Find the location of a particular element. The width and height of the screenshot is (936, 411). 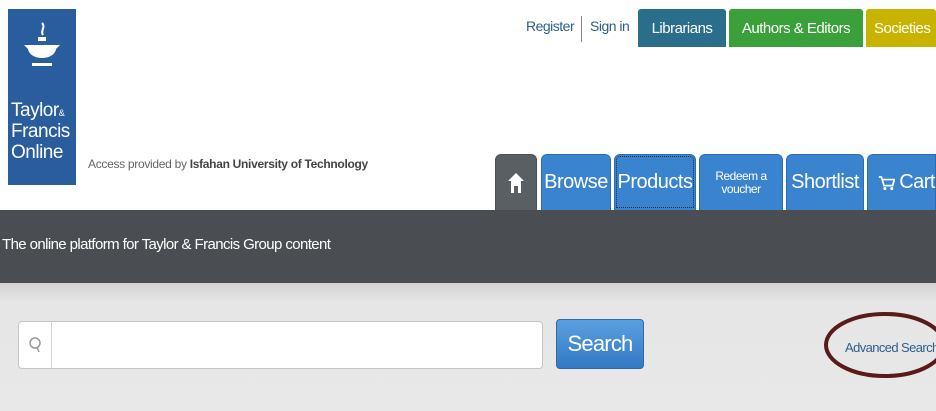

site-logo: Taylor& Francis Online is located at coordinates (42, 97).